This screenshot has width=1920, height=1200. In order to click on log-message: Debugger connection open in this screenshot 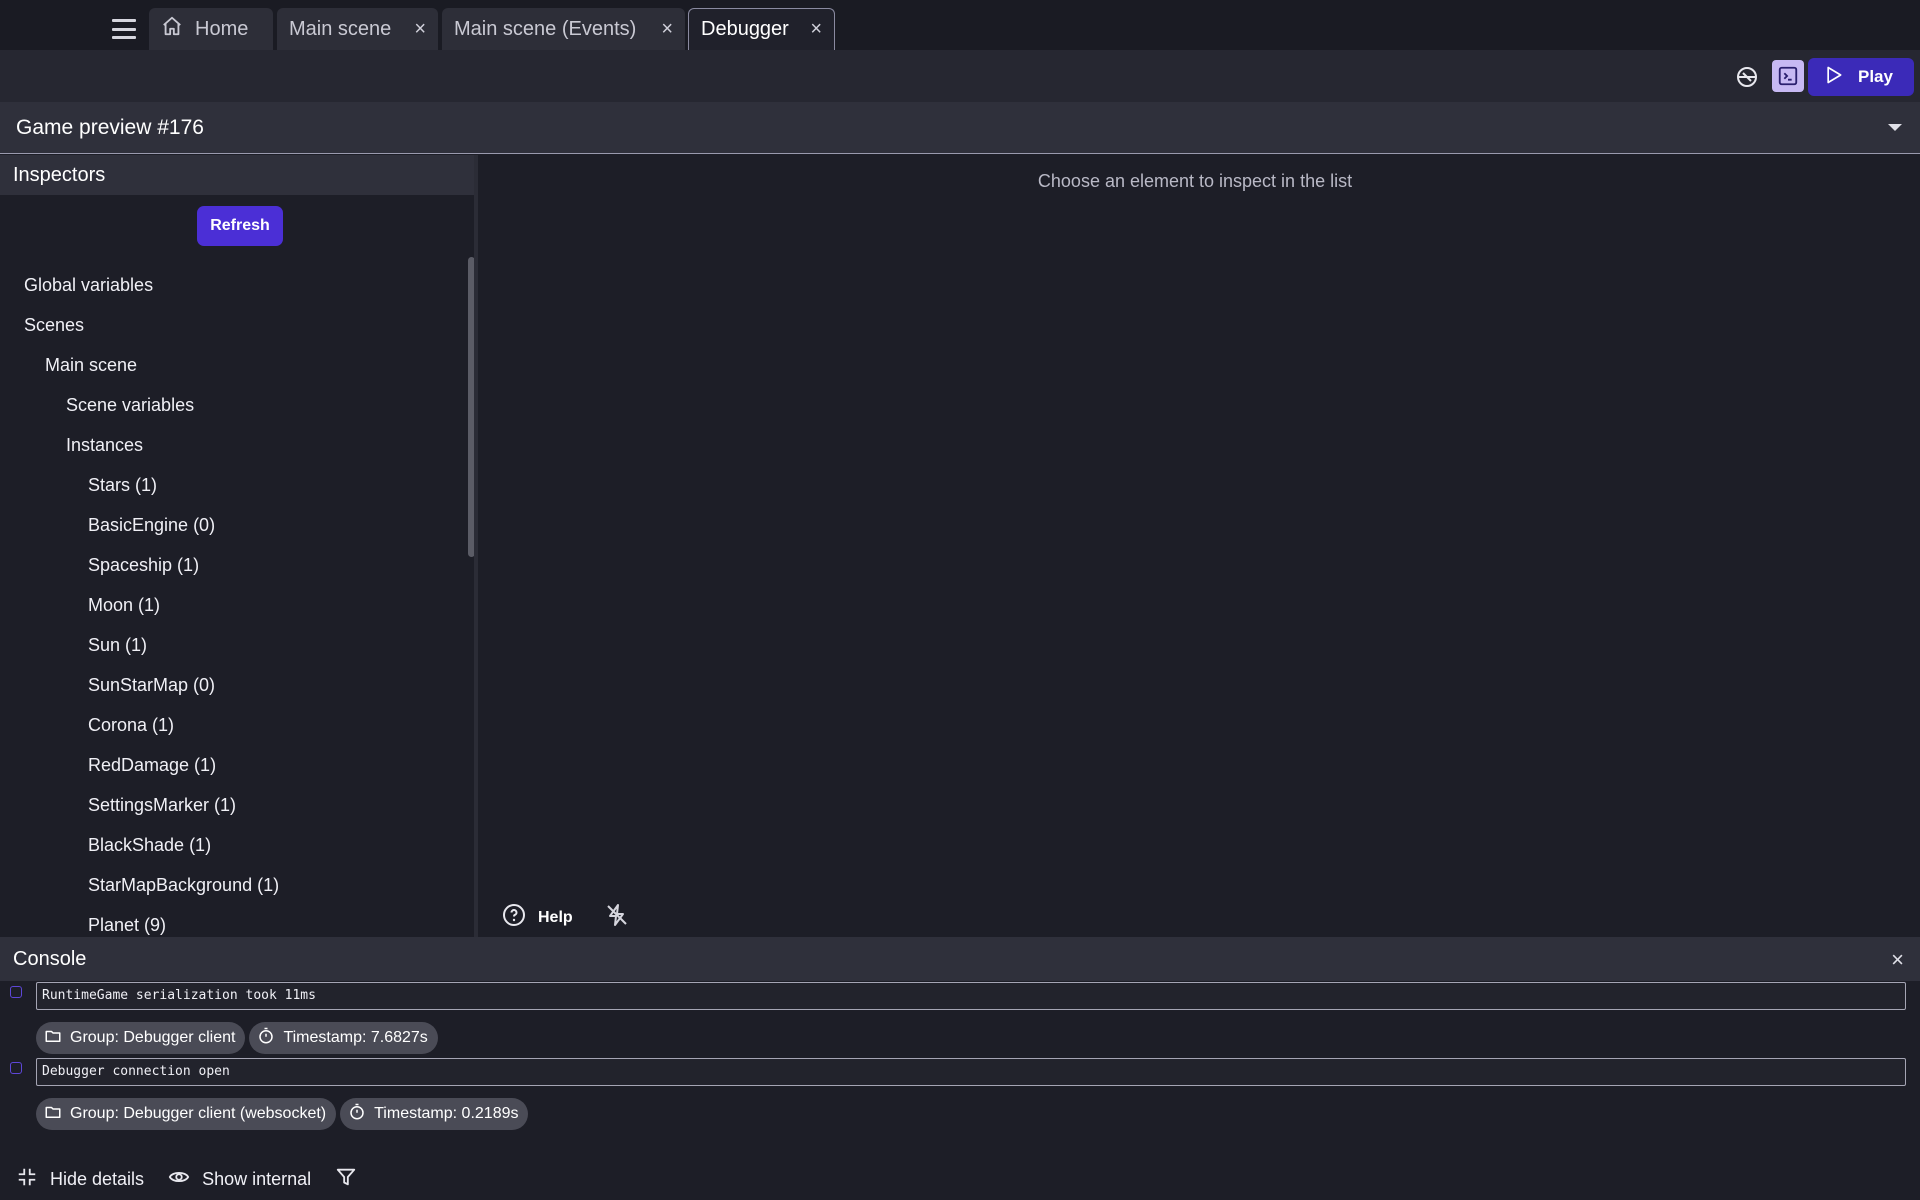, I will do `click(971, 1072)`.